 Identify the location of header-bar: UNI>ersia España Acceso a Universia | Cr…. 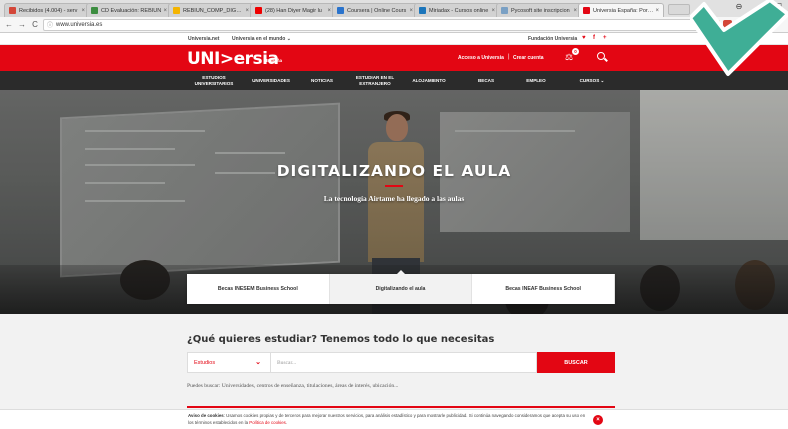
(394, 58).